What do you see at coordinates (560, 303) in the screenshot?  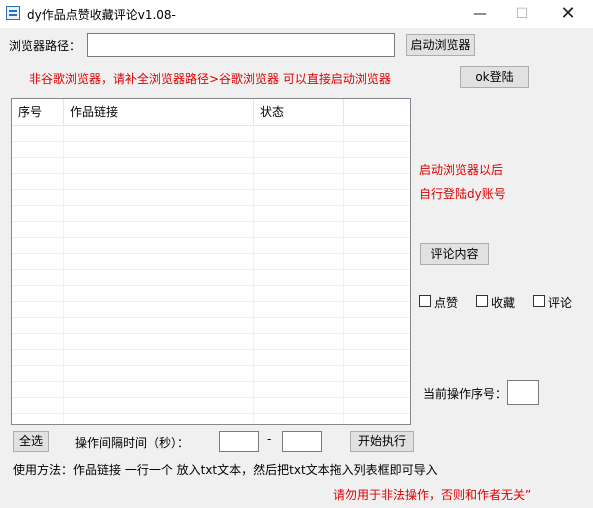 I see `comment-checkbox-label: 评论` at bounding box center [560, 303].